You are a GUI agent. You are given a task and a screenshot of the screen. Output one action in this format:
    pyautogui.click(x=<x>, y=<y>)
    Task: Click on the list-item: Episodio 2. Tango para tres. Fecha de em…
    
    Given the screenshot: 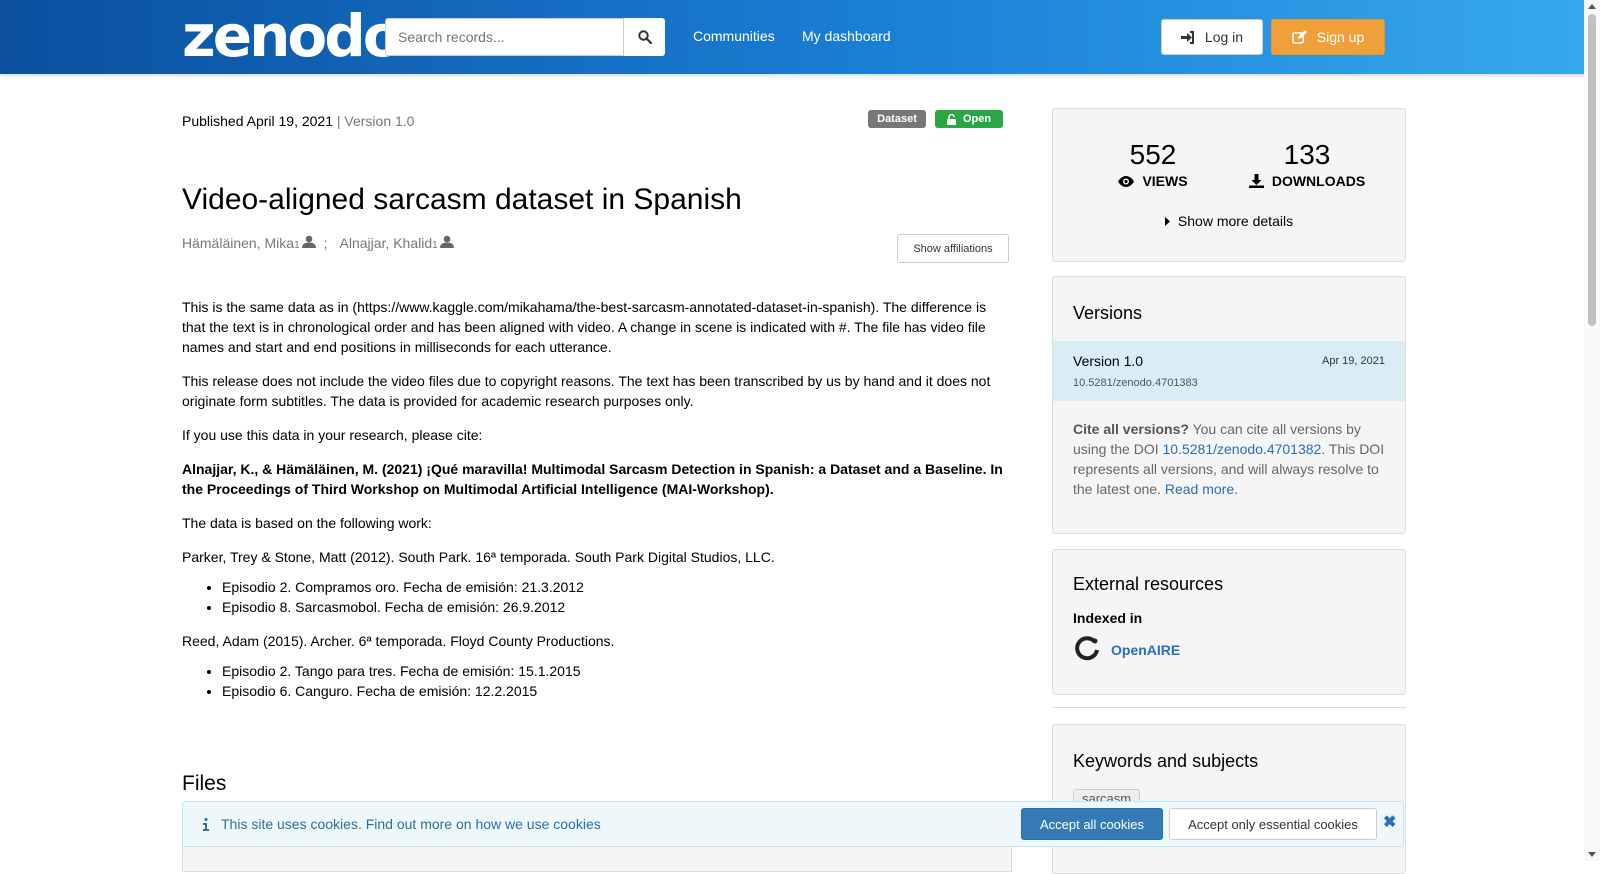 What is the action you would take?
    pyautogui.click(x=616, y=671)
    